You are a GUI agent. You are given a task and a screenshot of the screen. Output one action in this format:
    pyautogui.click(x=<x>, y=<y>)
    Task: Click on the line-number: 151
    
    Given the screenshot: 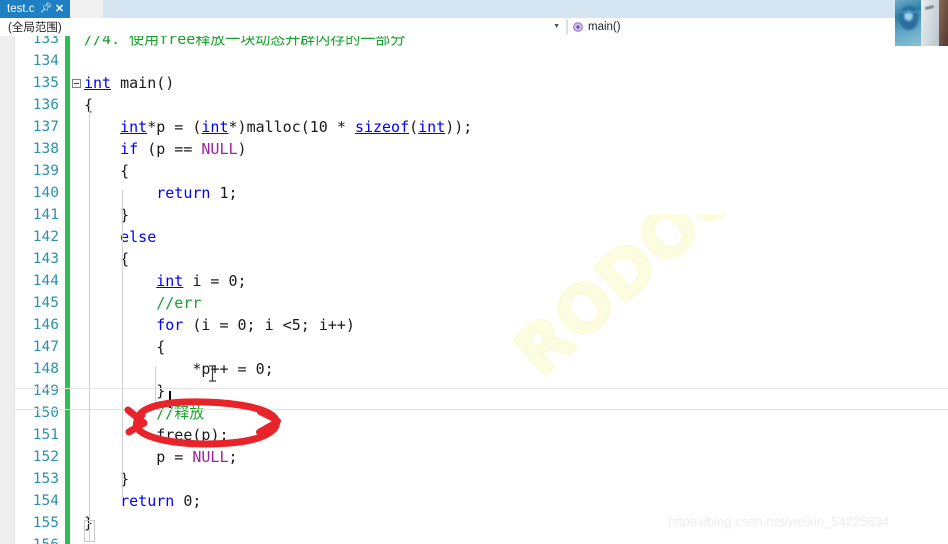 What is the action you would take?
    pyautogui.click(x=45, y=435)
    